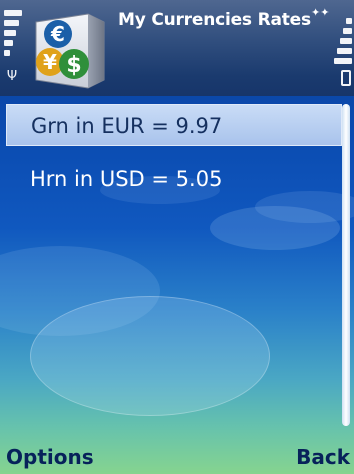 This screenshot has height=474, width=354. What do you see at coordinates (13, 39) in the screenshot?
I see `signal-strength-icon` at bounding box center [13, 39].